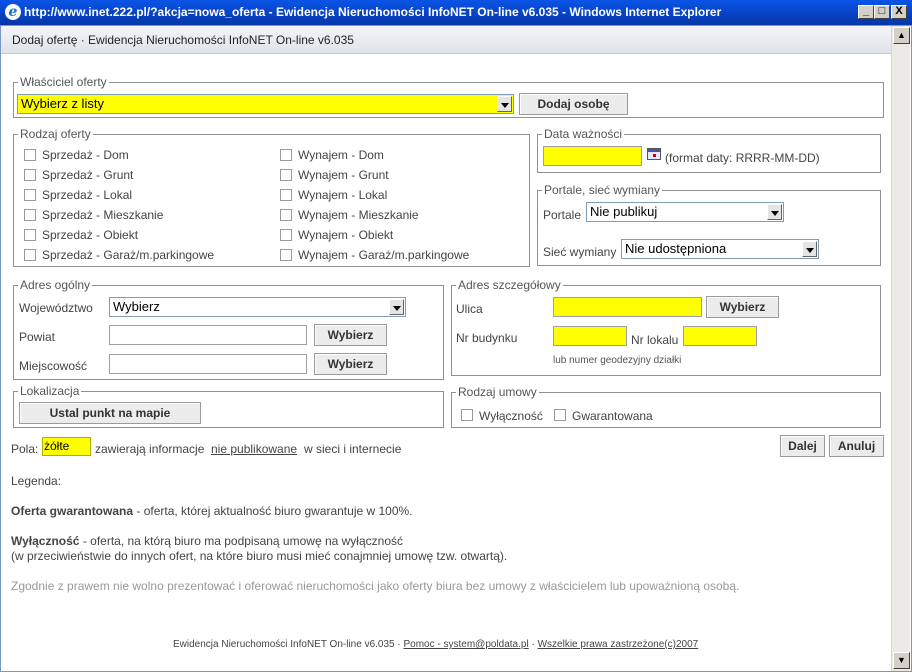 This screenshot has height=672, width=912. Describe the element at coordinates (583, 134) in the screenshot. I see `validity-legend: Data ważności` at that location.